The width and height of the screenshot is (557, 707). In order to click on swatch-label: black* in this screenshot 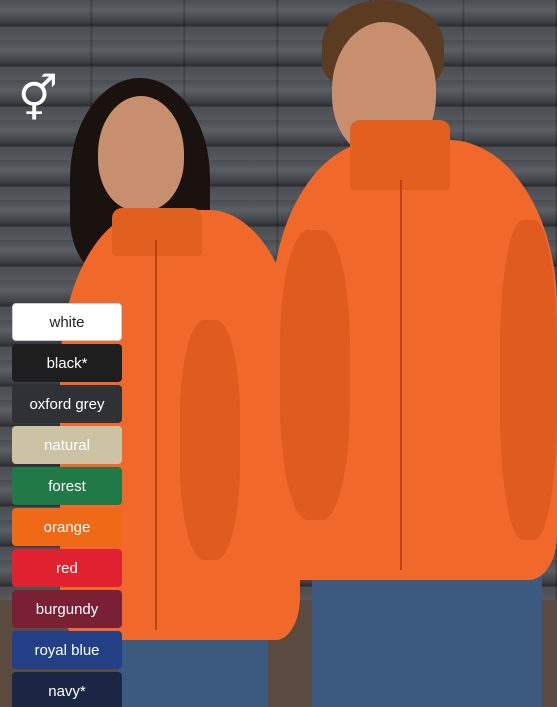, I will do `click(67, 363)`.